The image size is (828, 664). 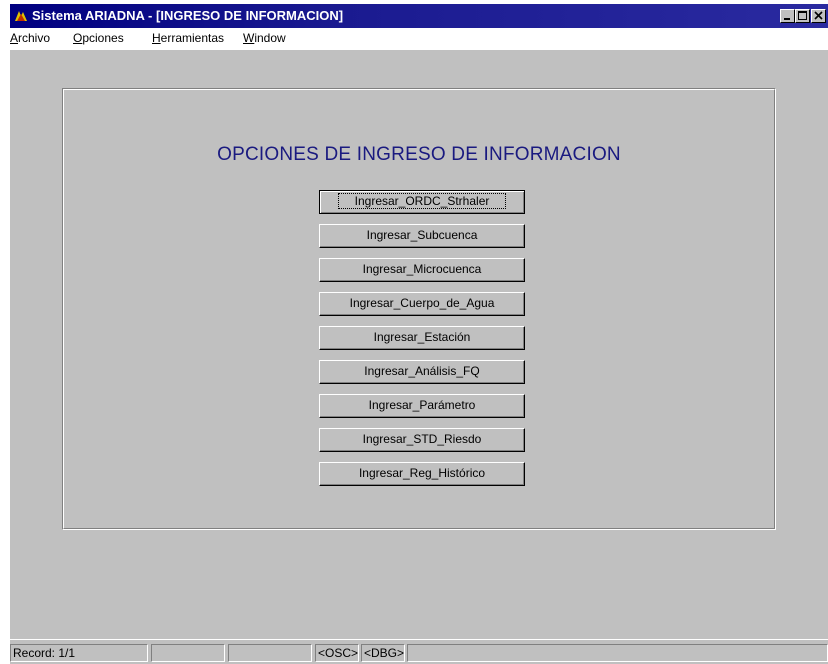 What do you see at coordinates (383, 653) in the screenshot?
I see `status-dbg: <DBG>` at bounding box center [383, 653].